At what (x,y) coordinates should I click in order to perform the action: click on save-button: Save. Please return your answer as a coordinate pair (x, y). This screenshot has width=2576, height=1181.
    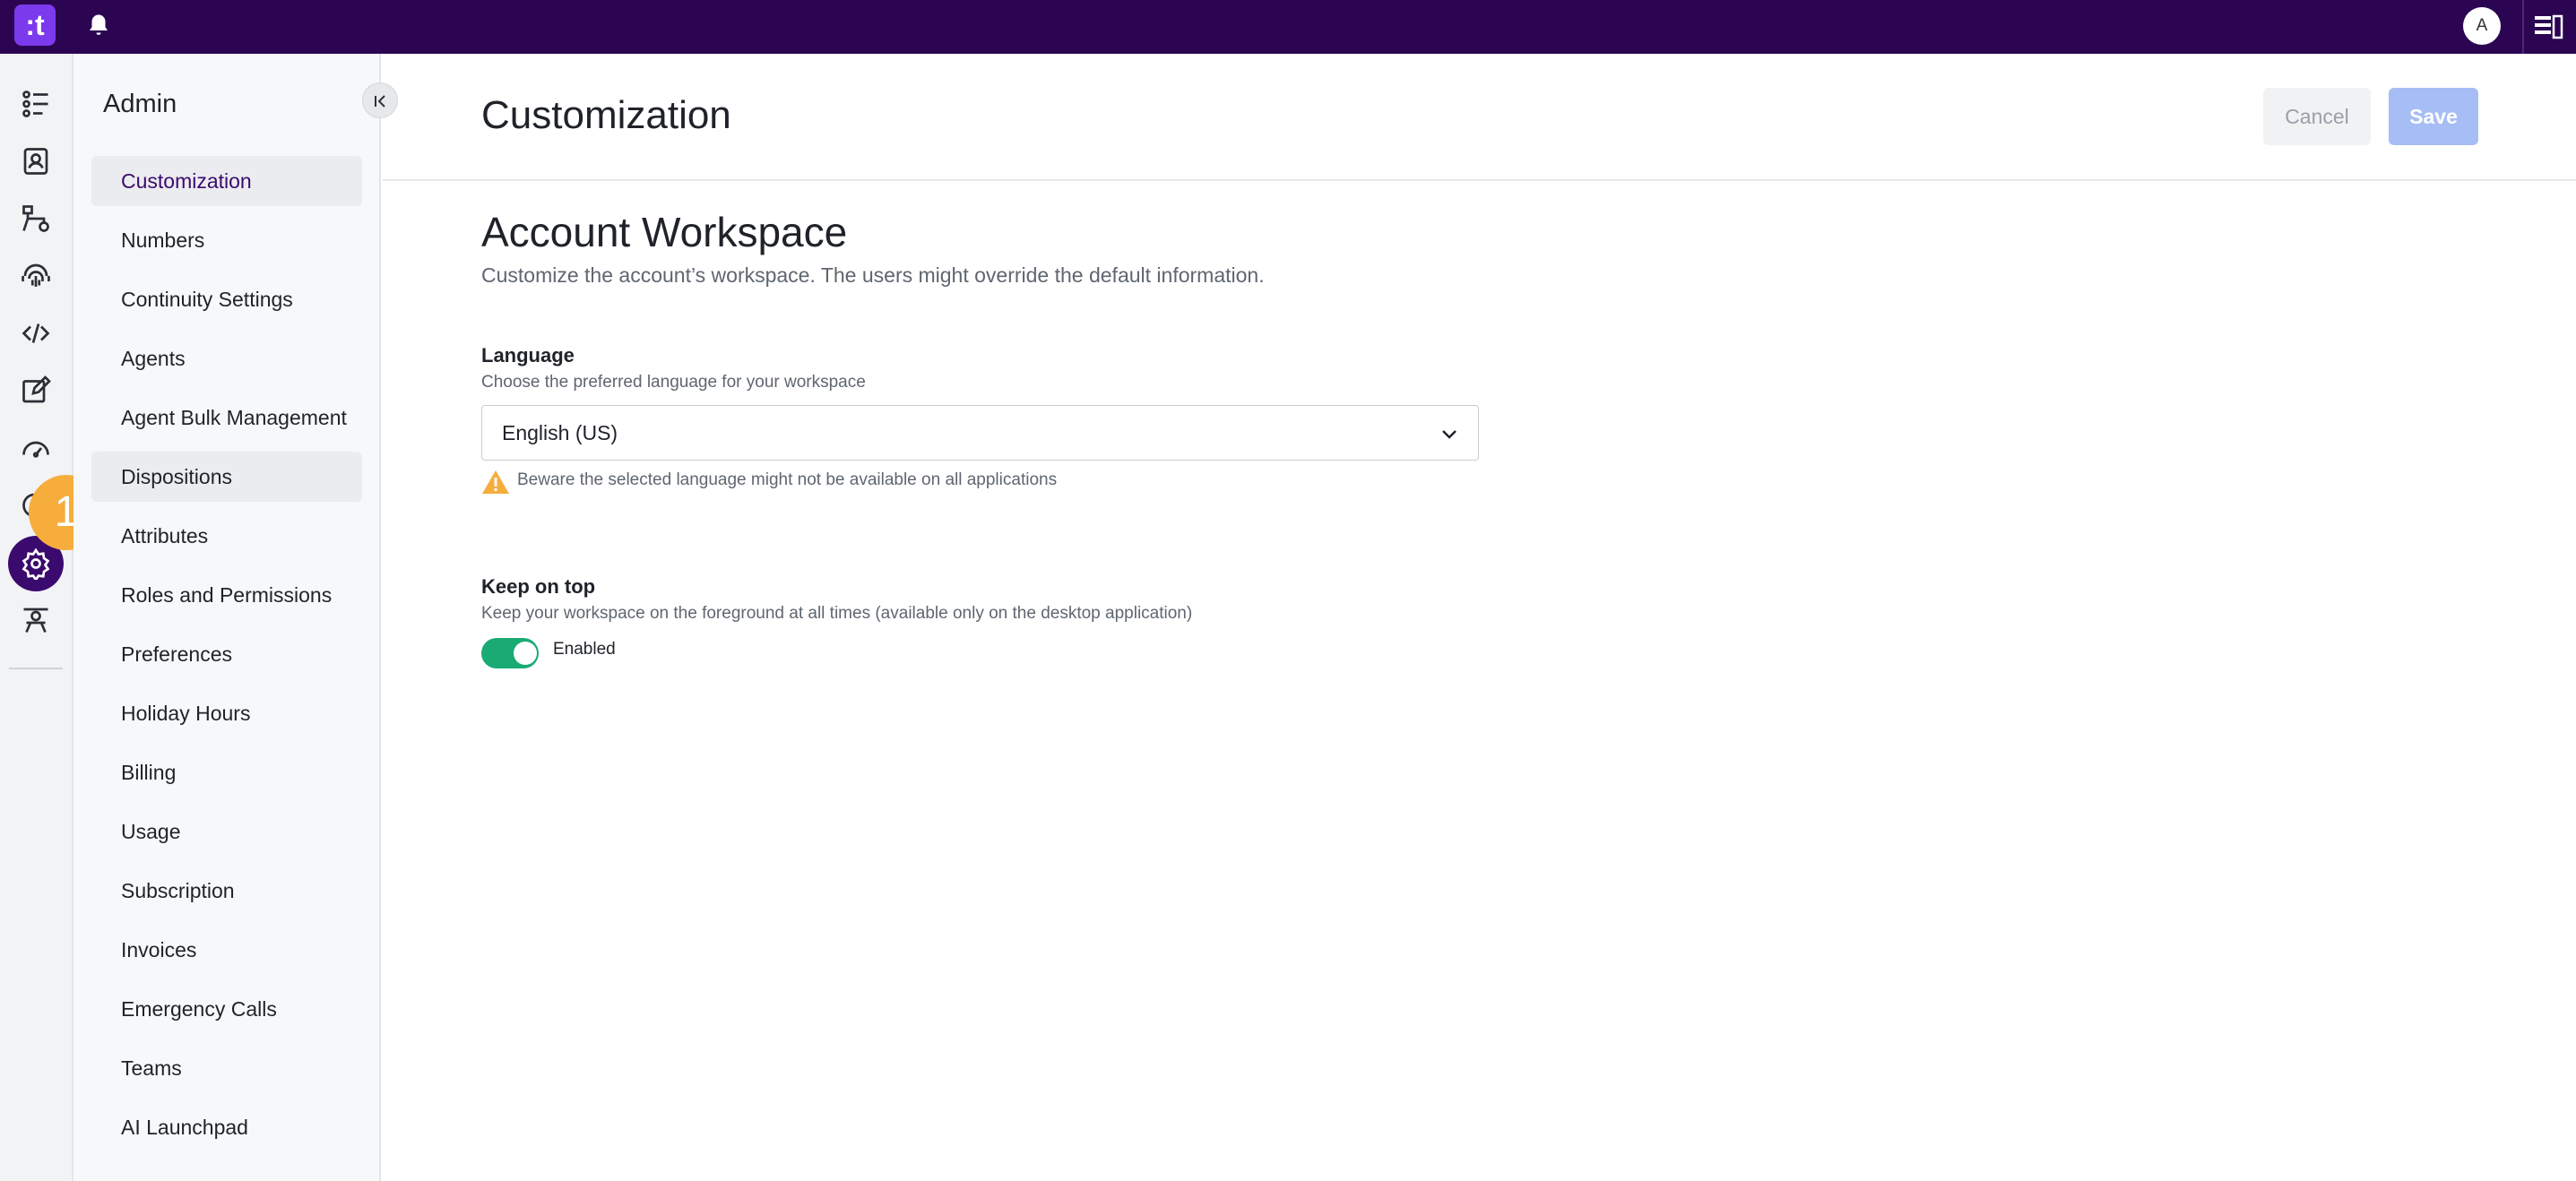
    Looking at the image, I should click on (2433, 117).